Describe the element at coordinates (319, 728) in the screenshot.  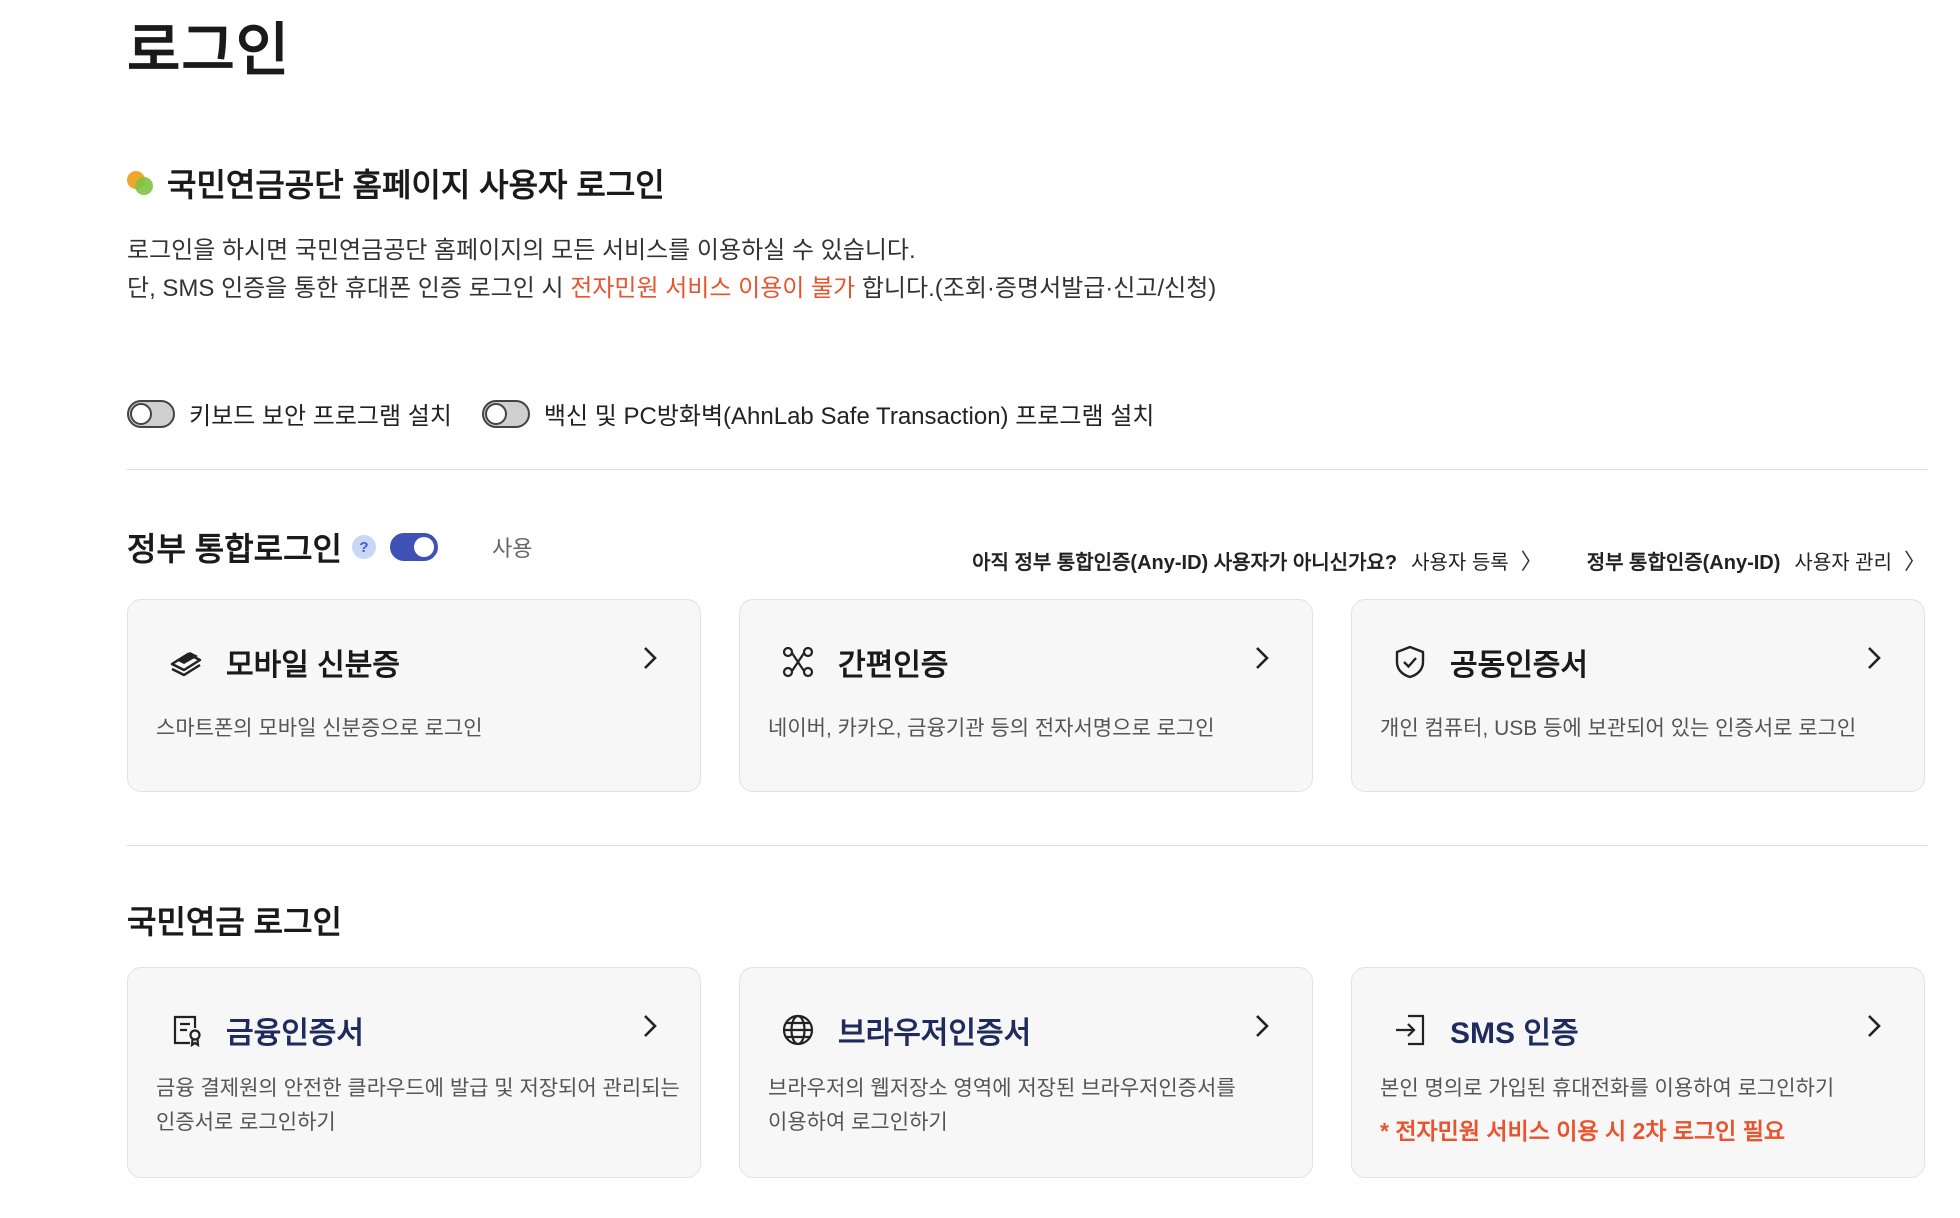
I see `card-desc: 스마트폰의 모바일 신분증으로 로그인` at that location.